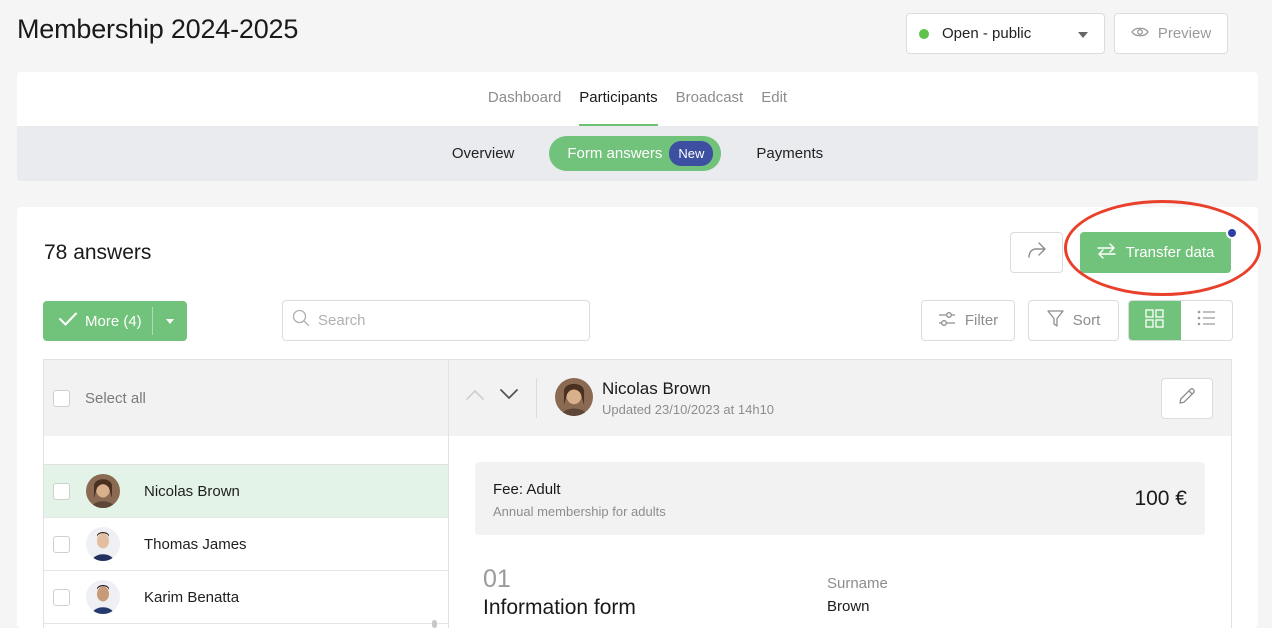 The width and height of the screenshot is (1272, 628). Describe the element at coordinates (475, 397) in the screenshot. I see `chevron-up-icon` at that location.